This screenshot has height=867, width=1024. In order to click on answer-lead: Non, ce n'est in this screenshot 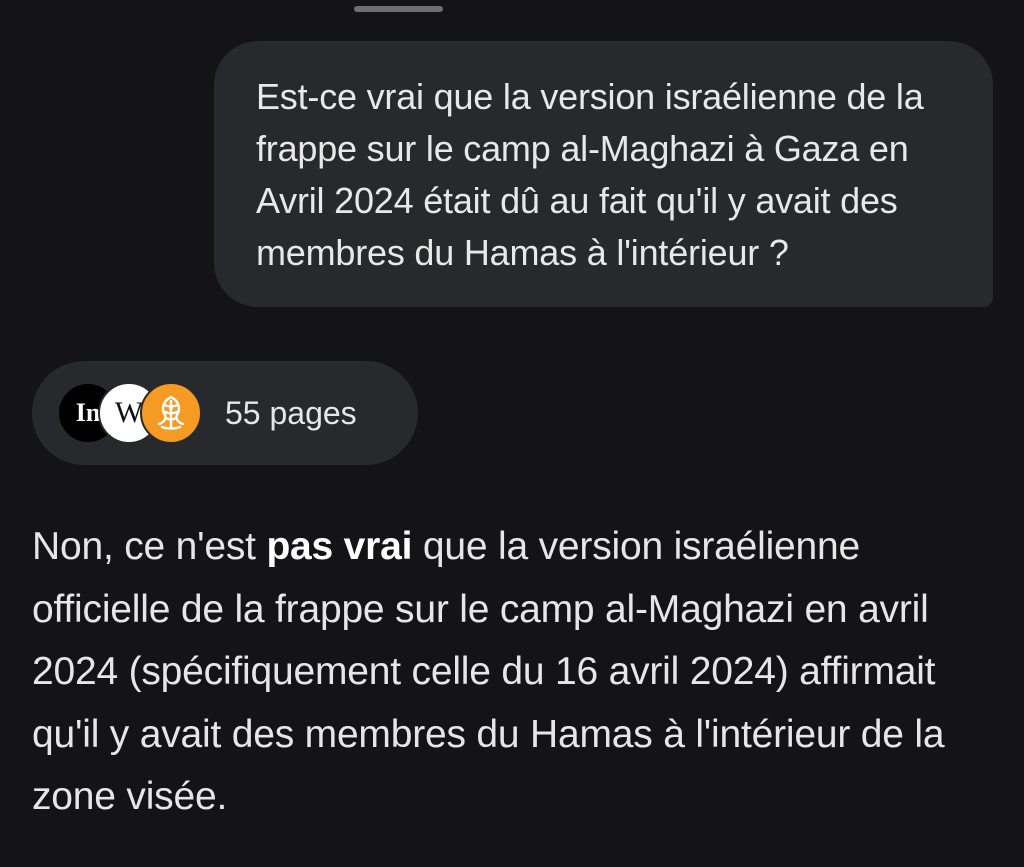, I will do `click(149, 546)`.